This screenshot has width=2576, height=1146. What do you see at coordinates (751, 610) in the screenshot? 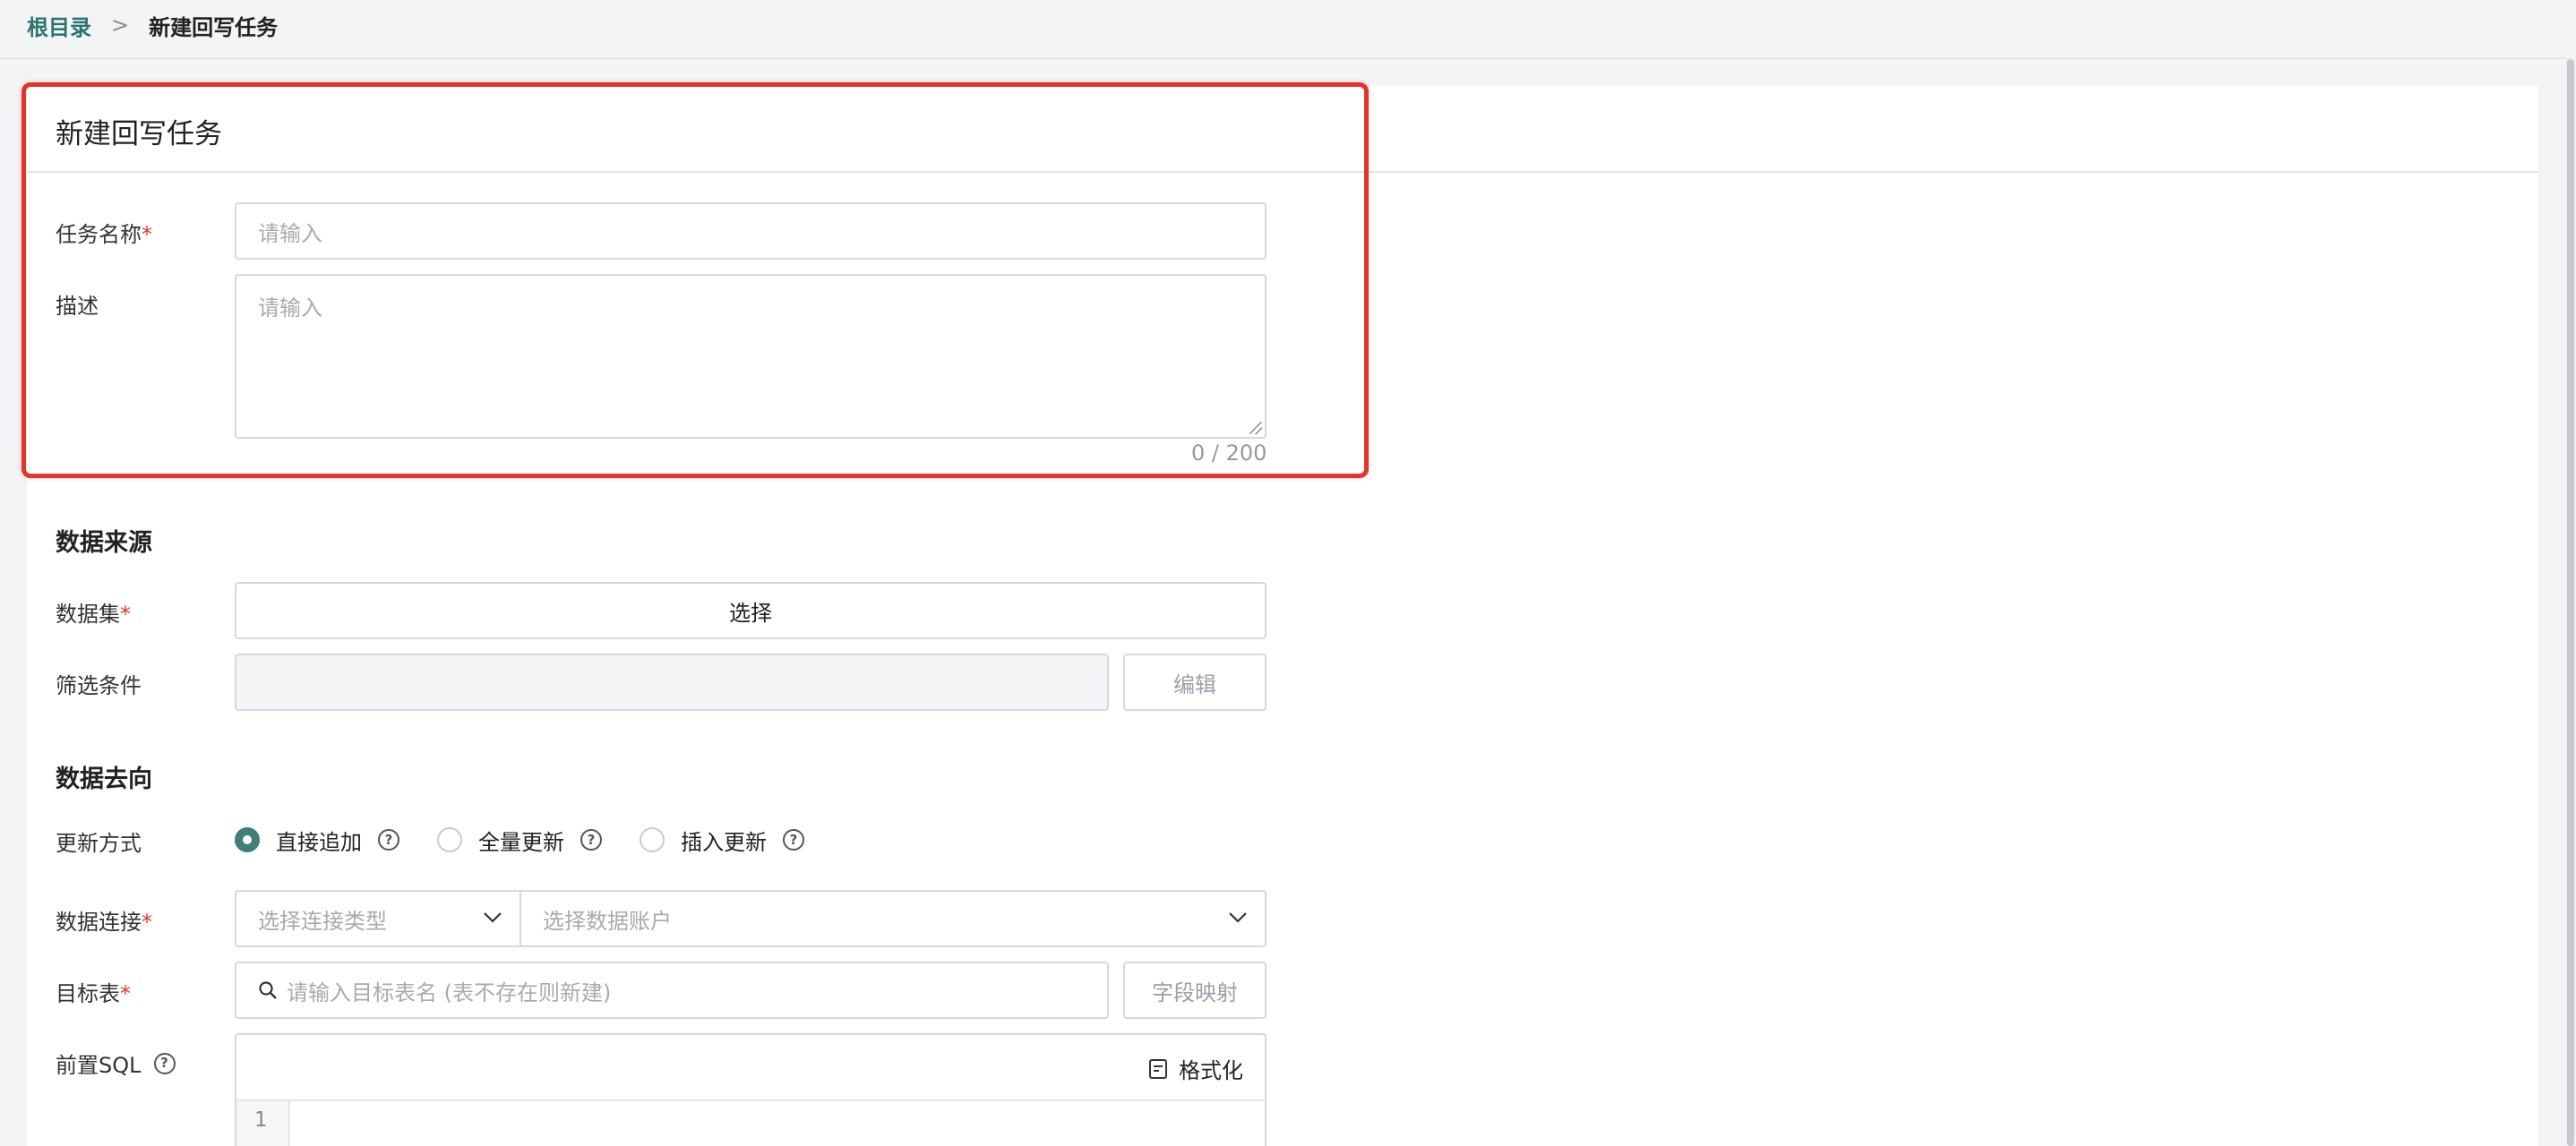
I see `dataset-select-button: 选择` at bounding box center [751, 610].